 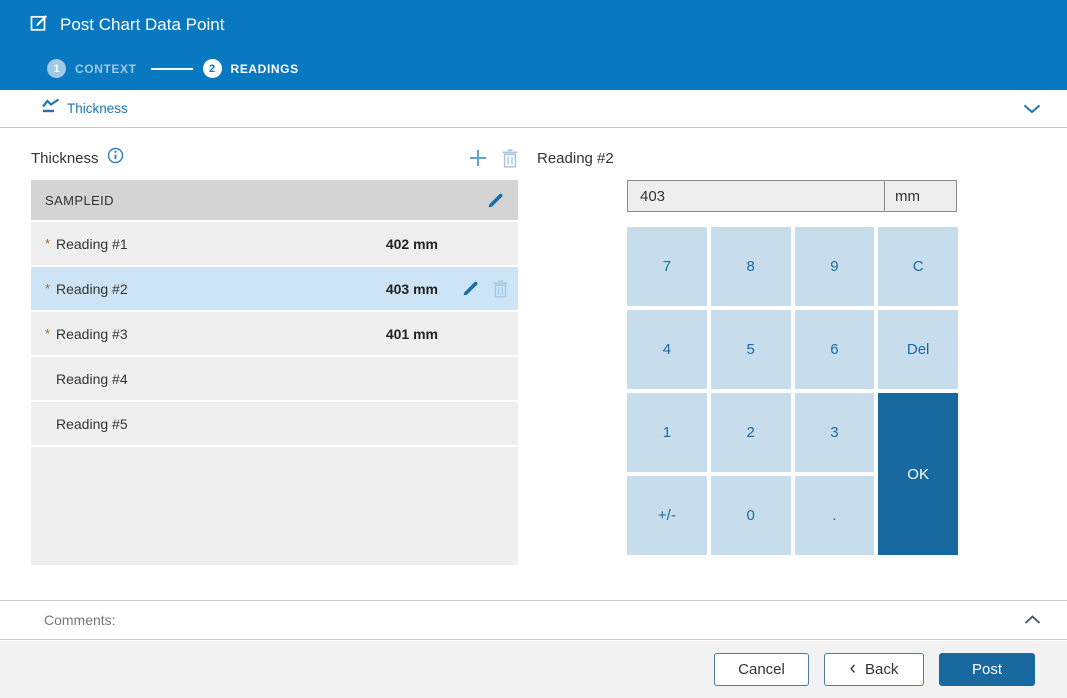 What do you see at coordinates (92, 423) in the screenshot?
I see `reading-label: Reading #5` at bounding box center [92, 423].